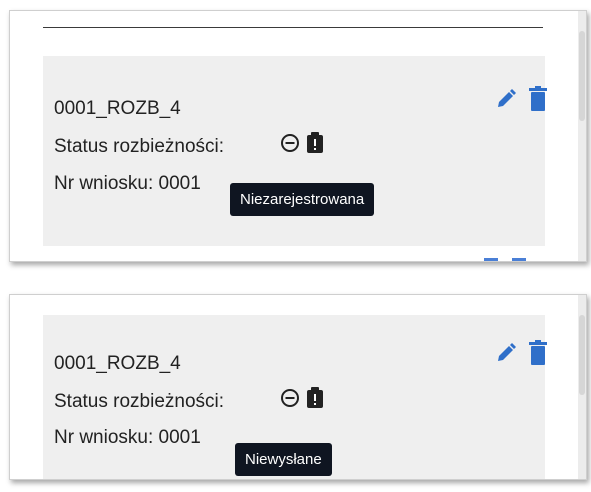  Describe the element at coordinates (491, 259) in the screenshot. I see `pencil-icon-partial` at that location.